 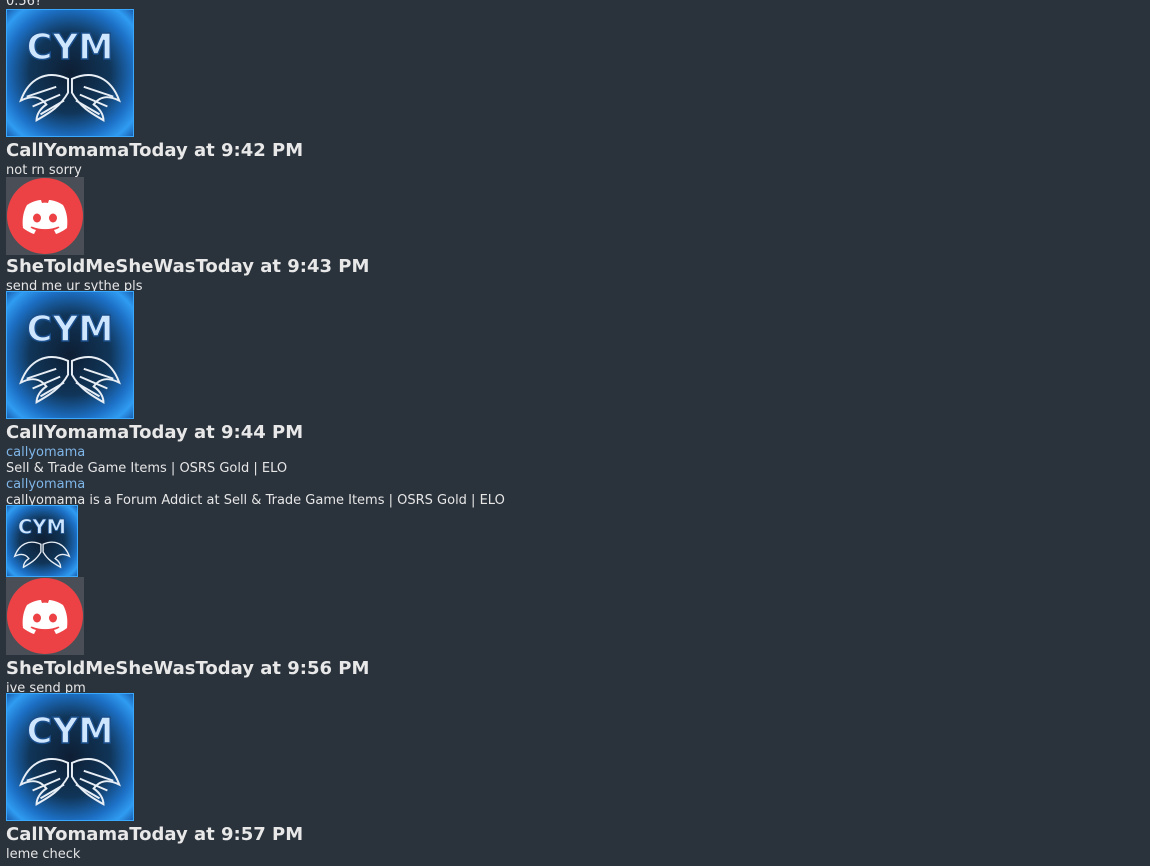 I want to click on message-header: CallYomamaToday at 9:44 PM, so click(x=154, y=433).